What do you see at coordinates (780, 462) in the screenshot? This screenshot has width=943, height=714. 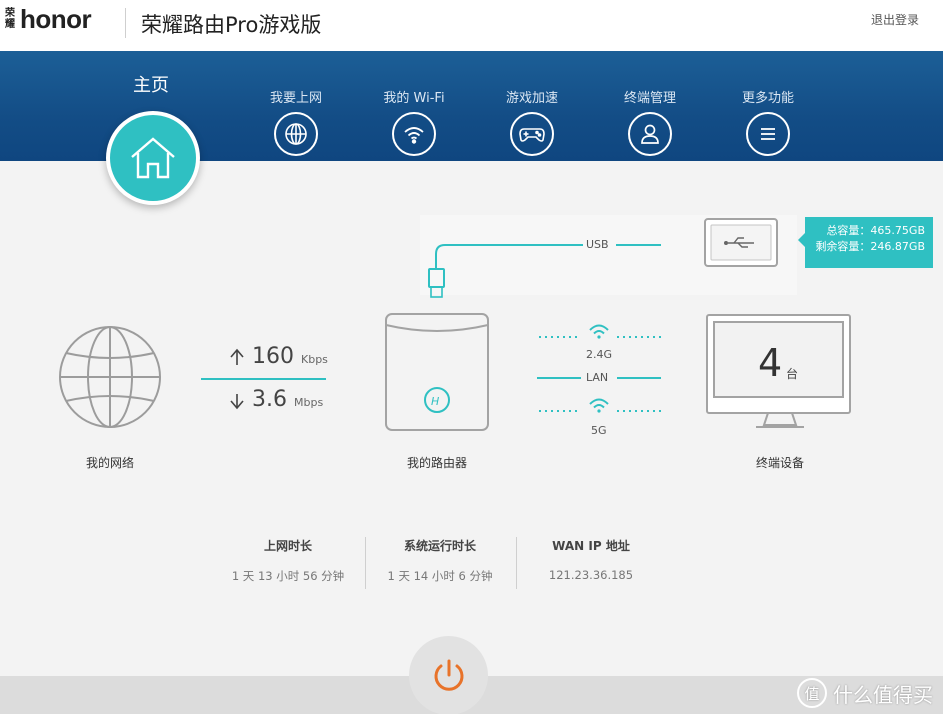 I see `devices-link: 终端设备` at bounding box center [780, 462].